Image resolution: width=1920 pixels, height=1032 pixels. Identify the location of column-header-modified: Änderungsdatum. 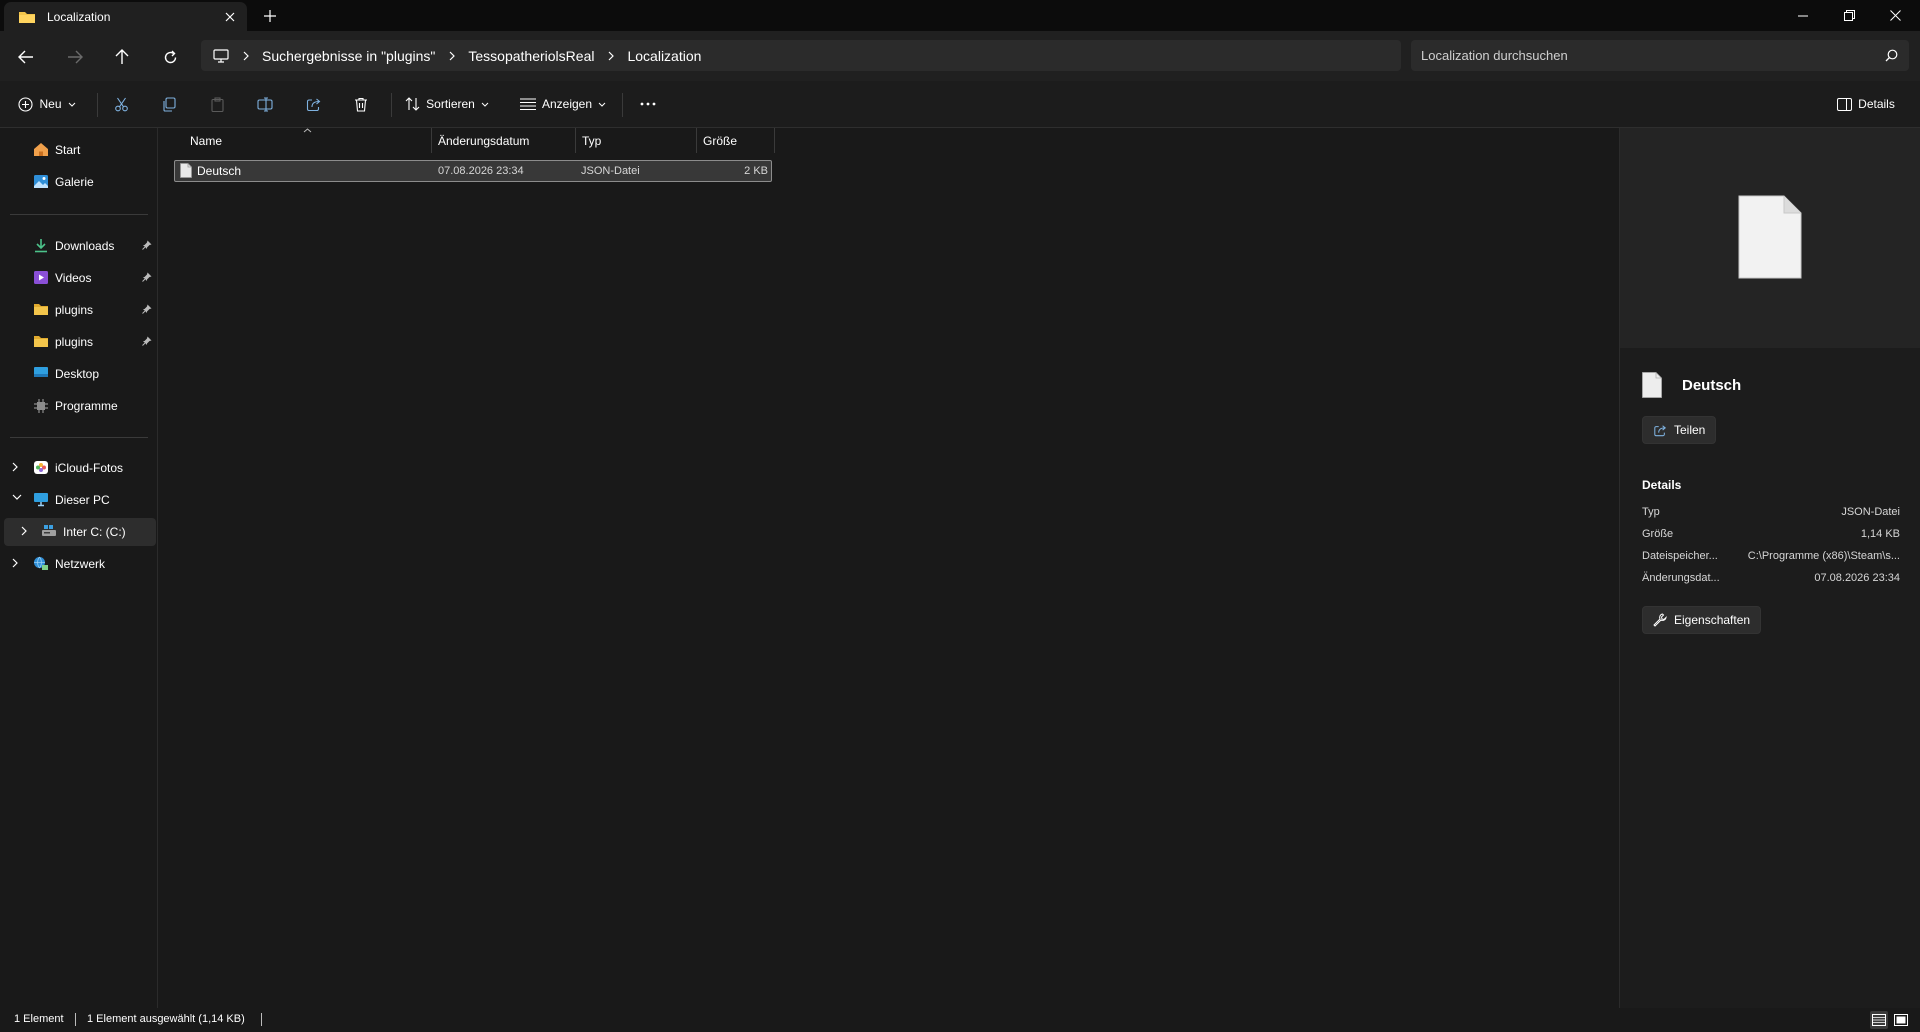
(504, 140).